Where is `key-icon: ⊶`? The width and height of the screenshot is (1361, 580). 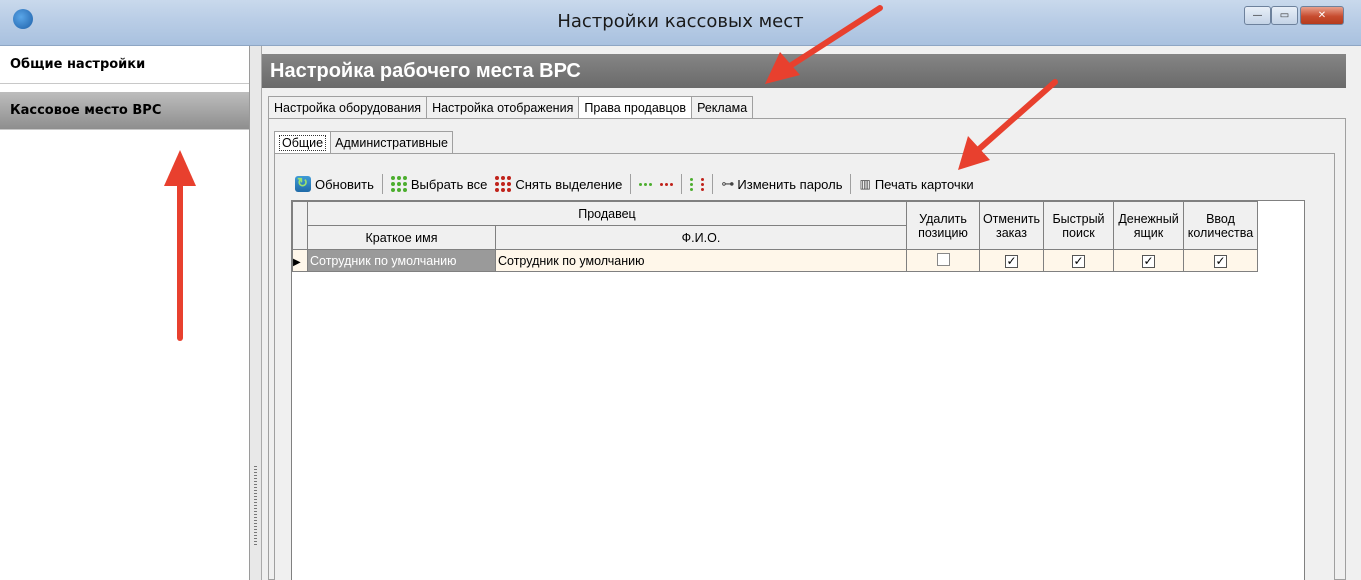
key-icon: ⊶ is located at coordinates (728, 183).